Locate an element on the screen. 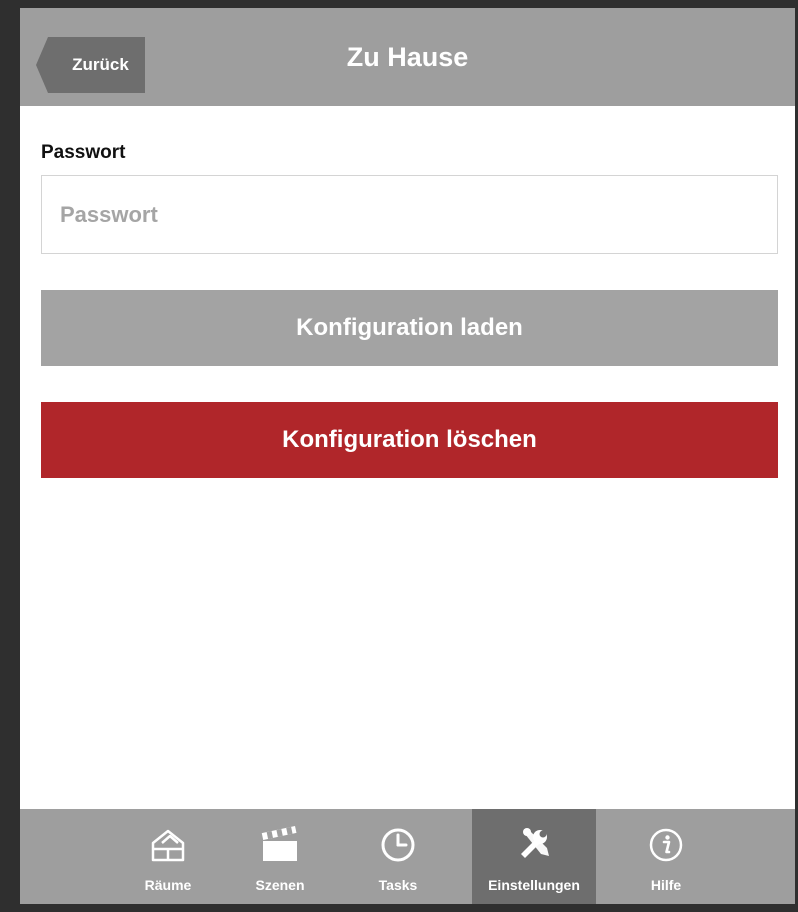 The width and height of the screenshot is (798, 912). password-input is located at coordinates (409, 214).